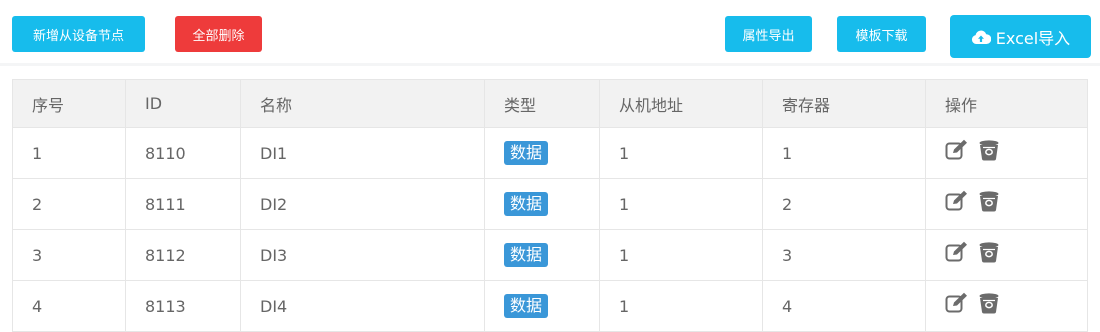 This screenshot has width=1100, height=332. What do you see at coordinates (69, 204) in the screenshot?
I see `cell-index: 2` at bounding box center [69, 204].